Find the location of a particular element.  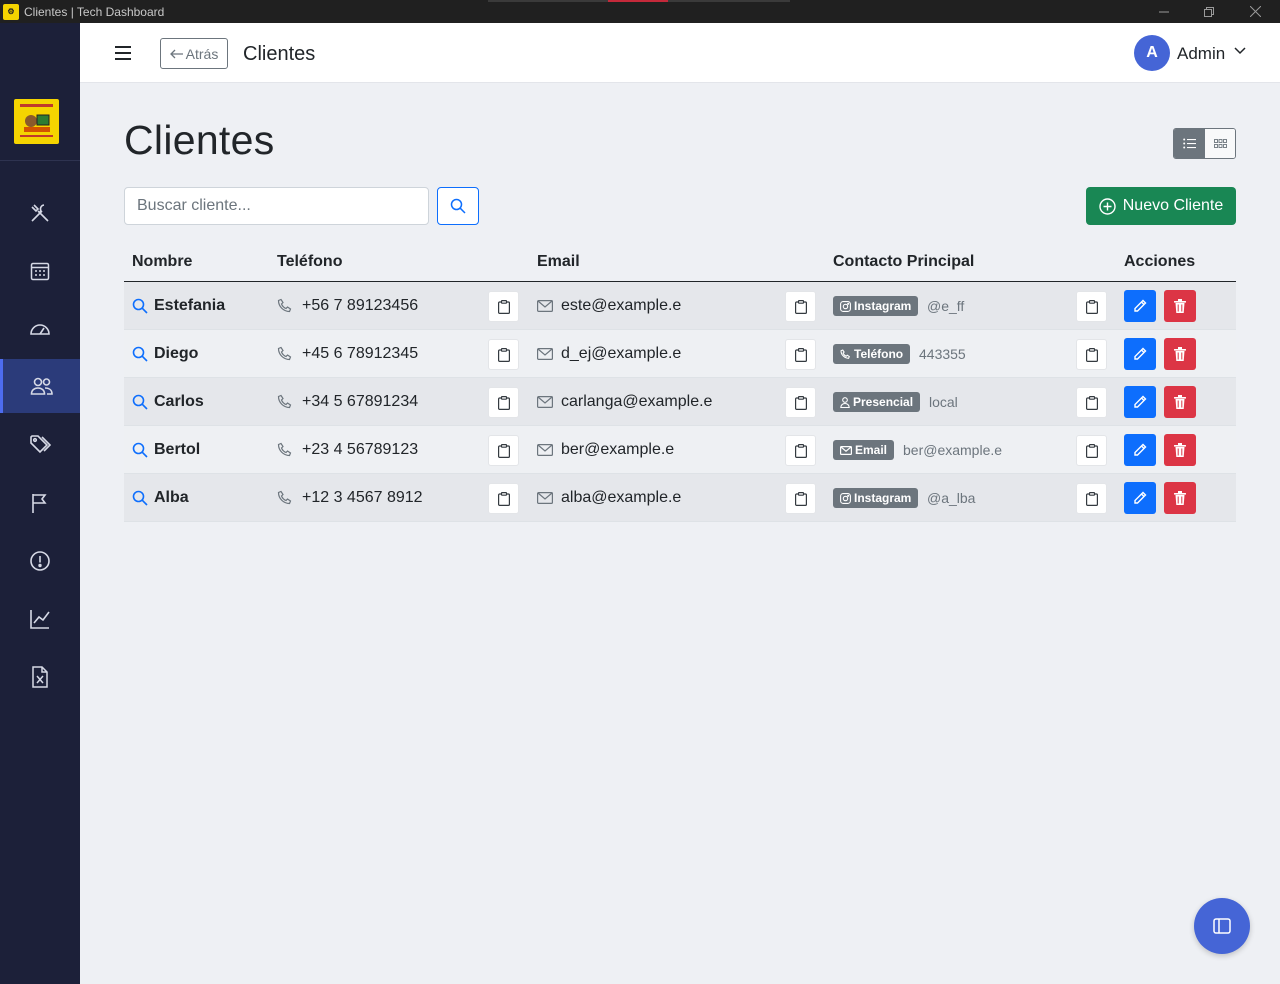

search-button is located at coordinates (458, 206).